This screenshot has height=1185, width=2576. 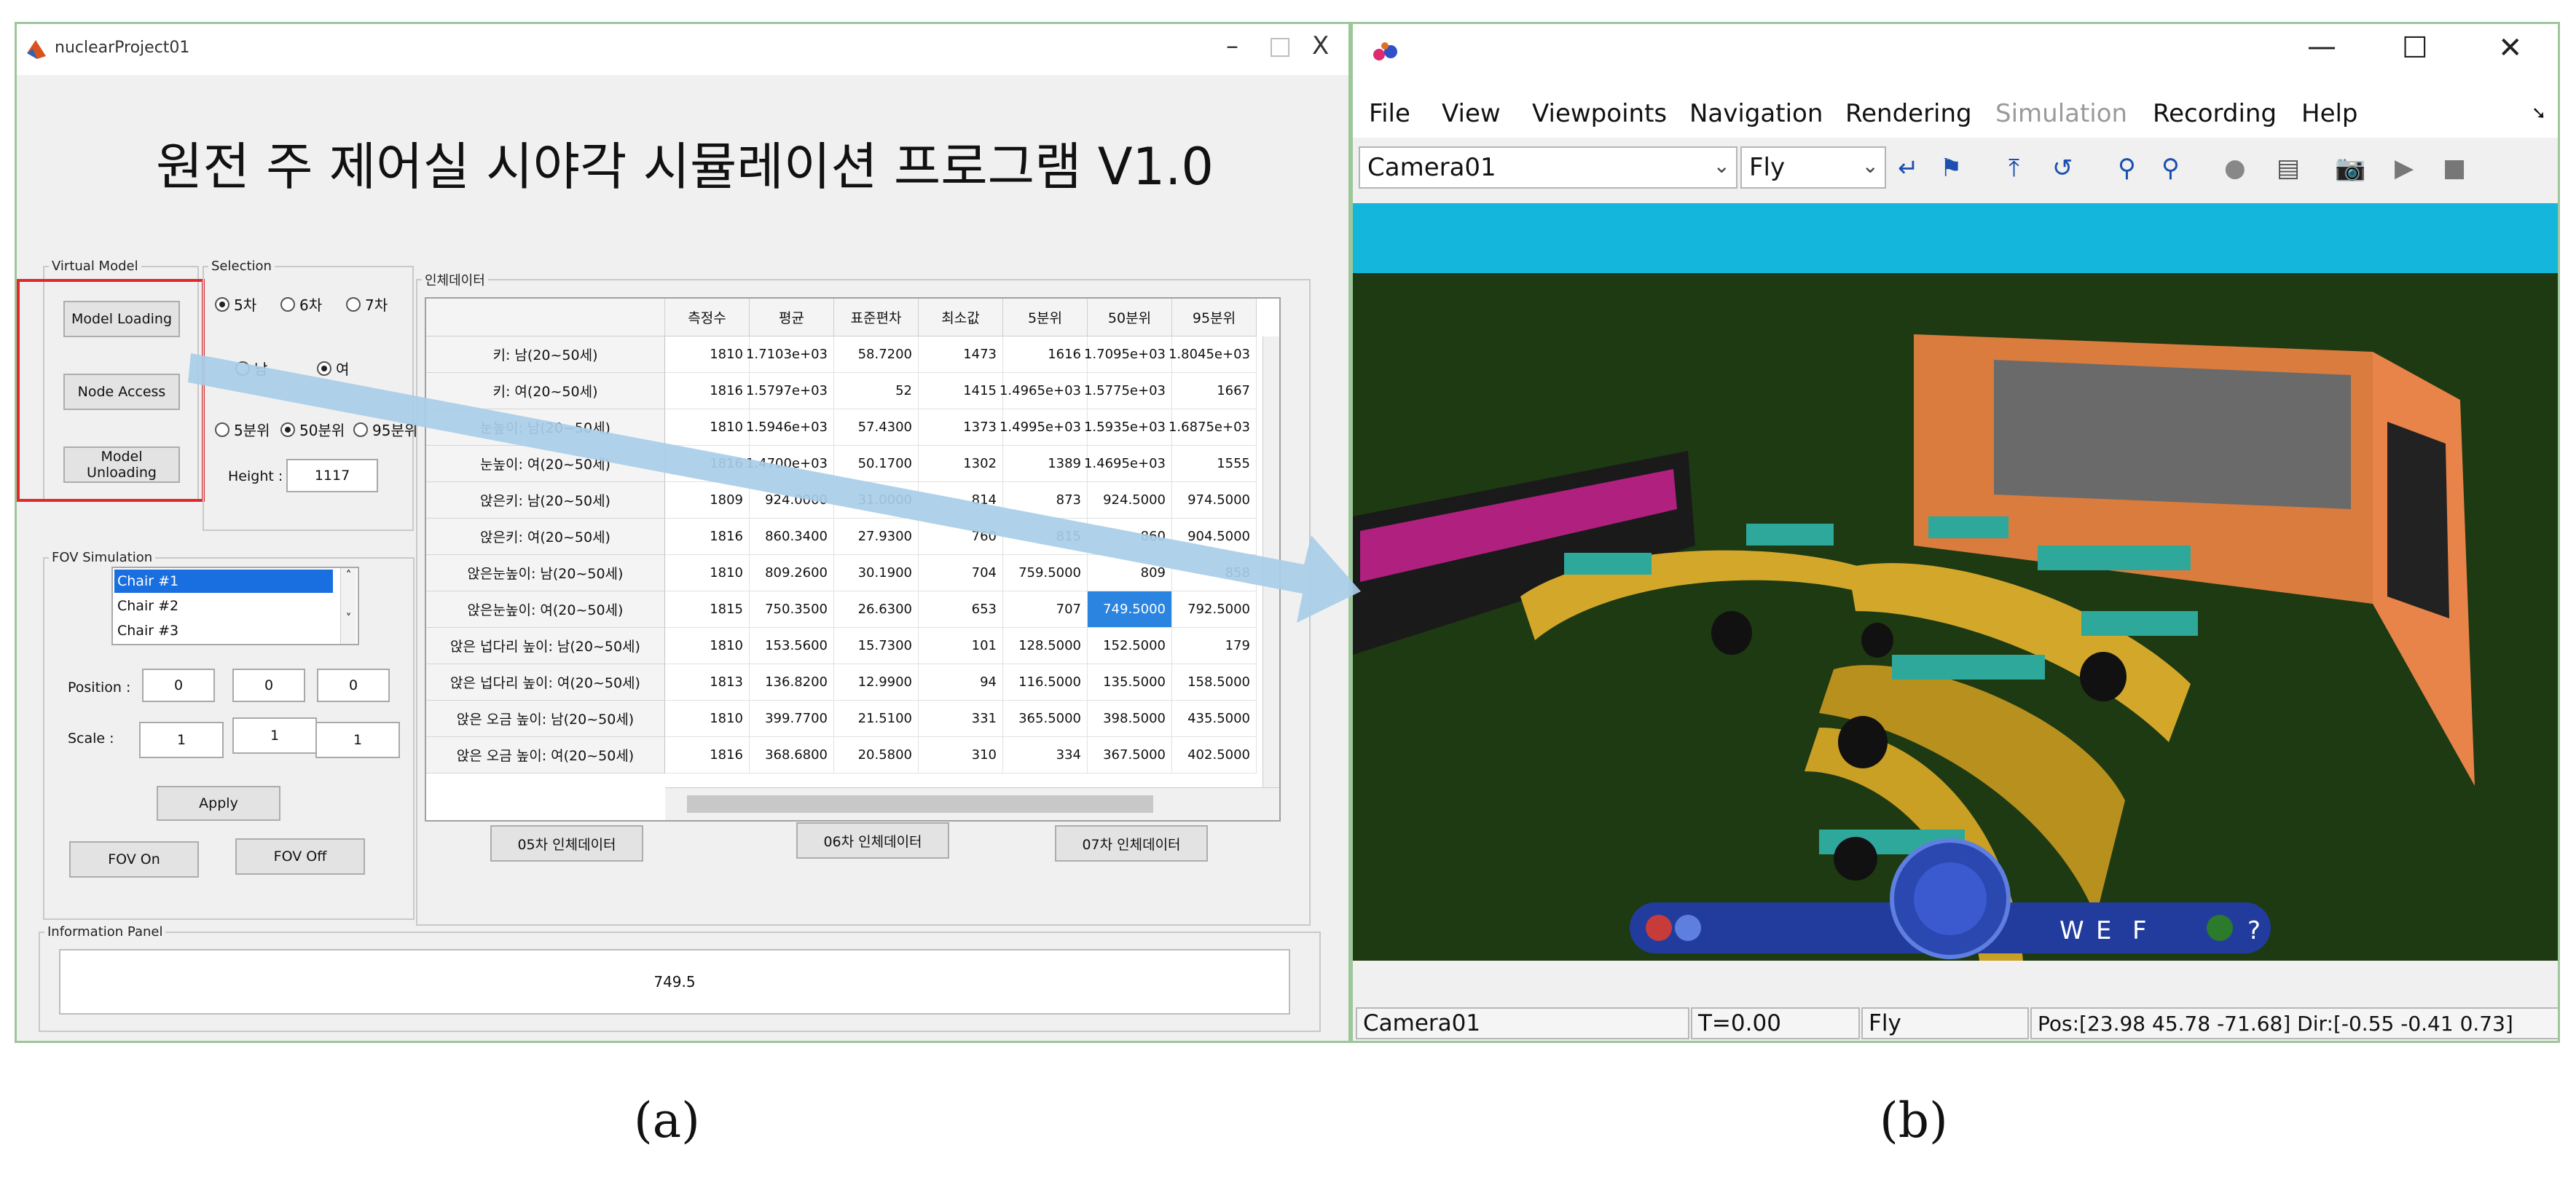 What do you see at coordinates (774, 488) in the screenshot?
I see `transfer-arrow` at bounding box center [774, 488].